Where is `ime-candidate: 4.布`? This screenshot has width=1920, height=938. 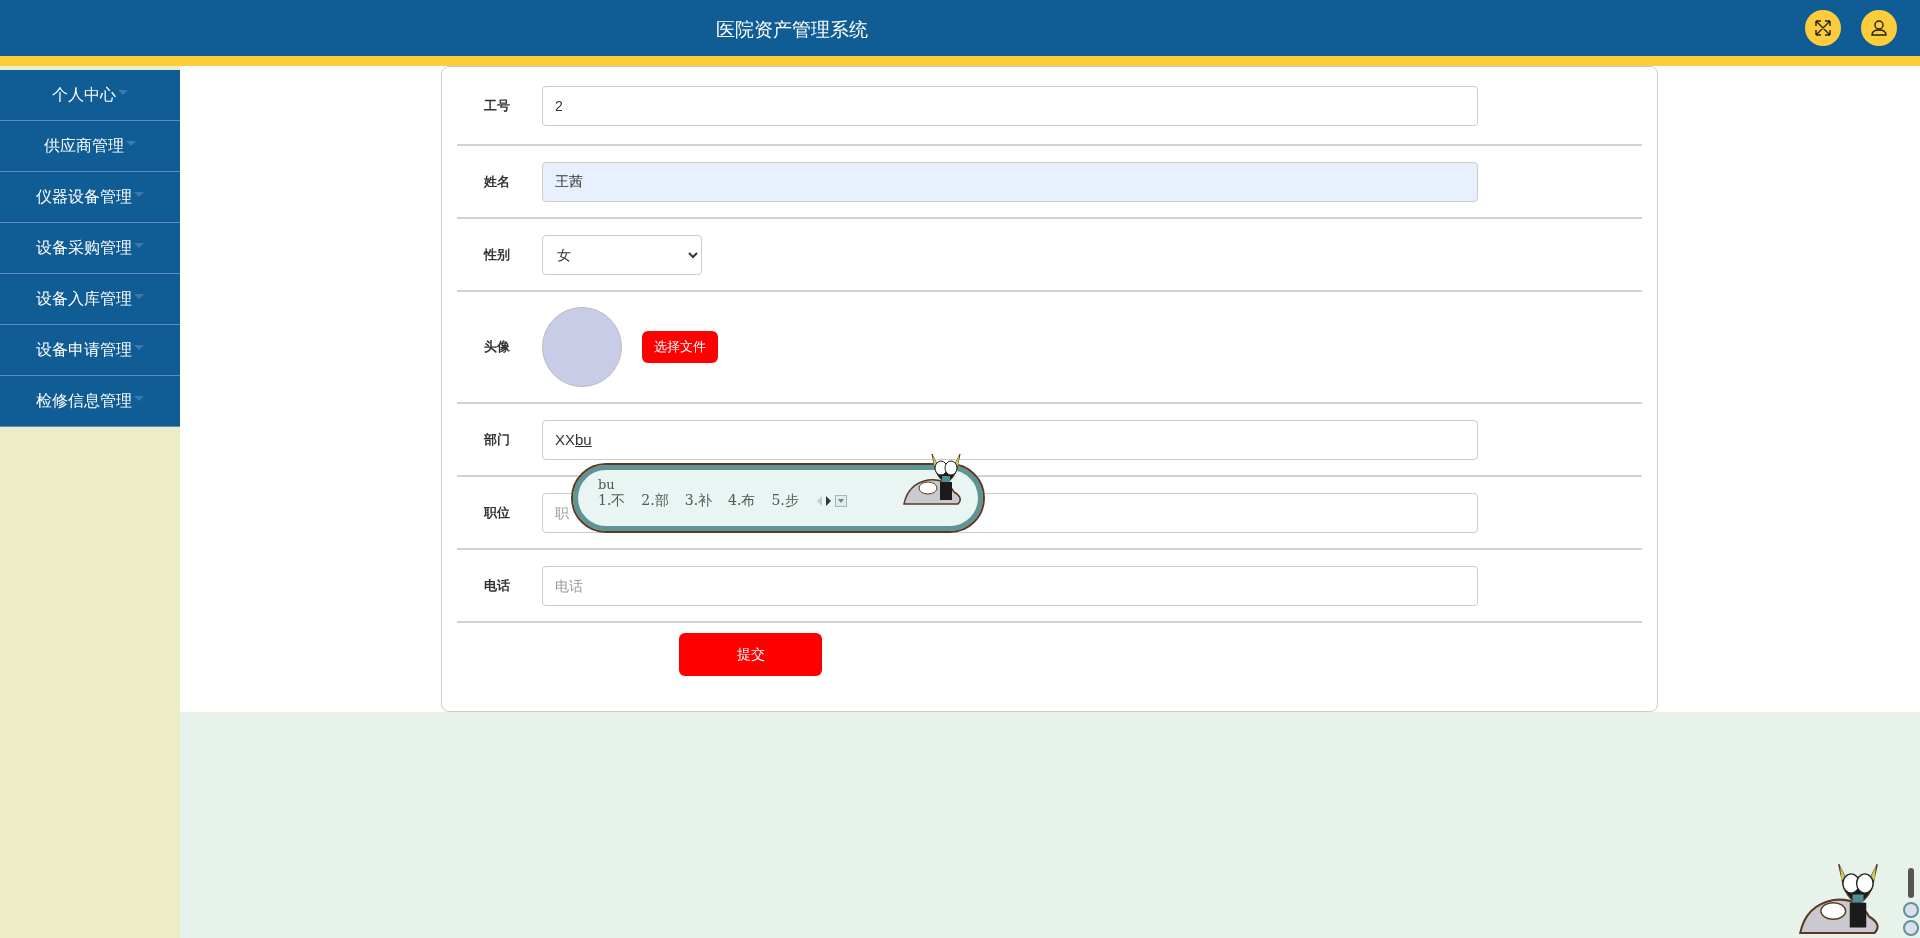
ime-candidate: 4.布 is located at coordinates (742, 501).